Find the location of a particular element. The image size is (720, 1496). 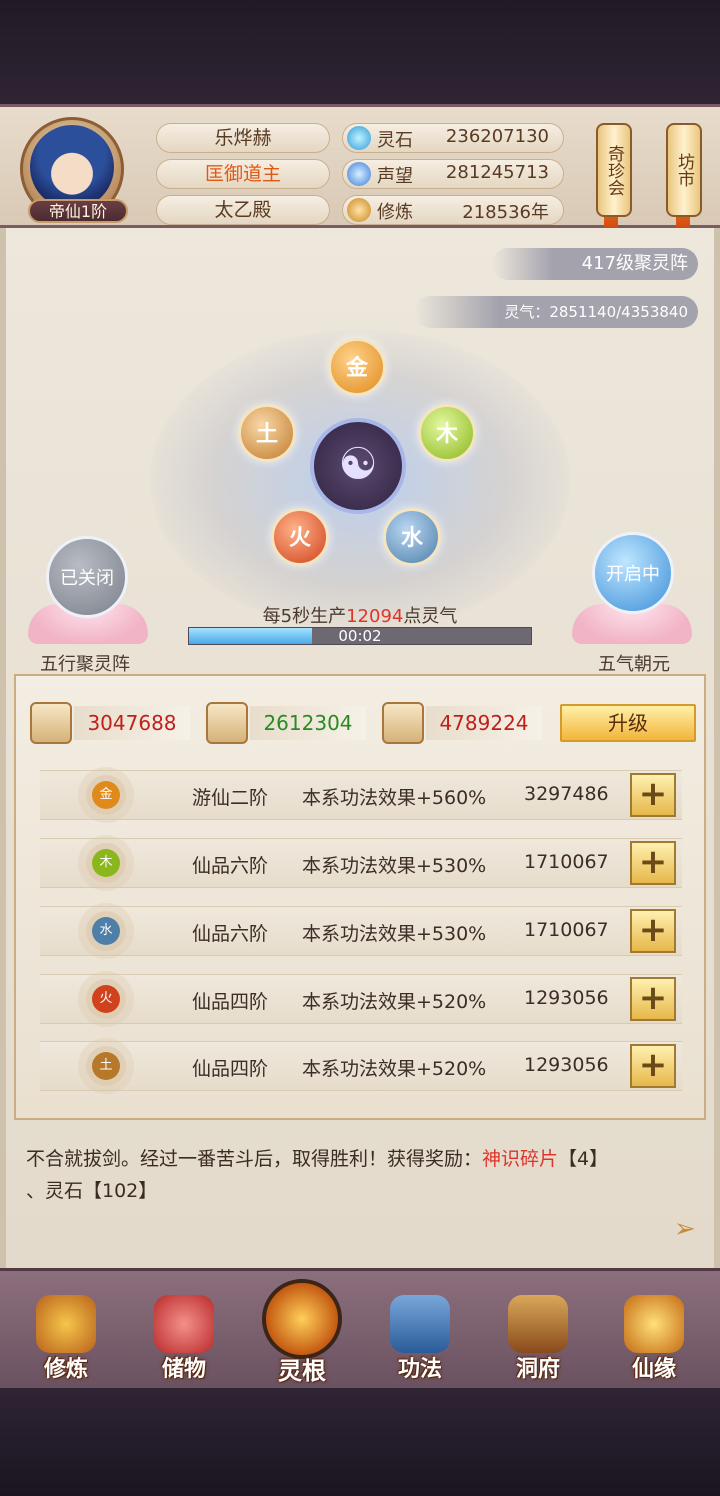

nav-storage: 储物 is located at coordinates (184, 1337).